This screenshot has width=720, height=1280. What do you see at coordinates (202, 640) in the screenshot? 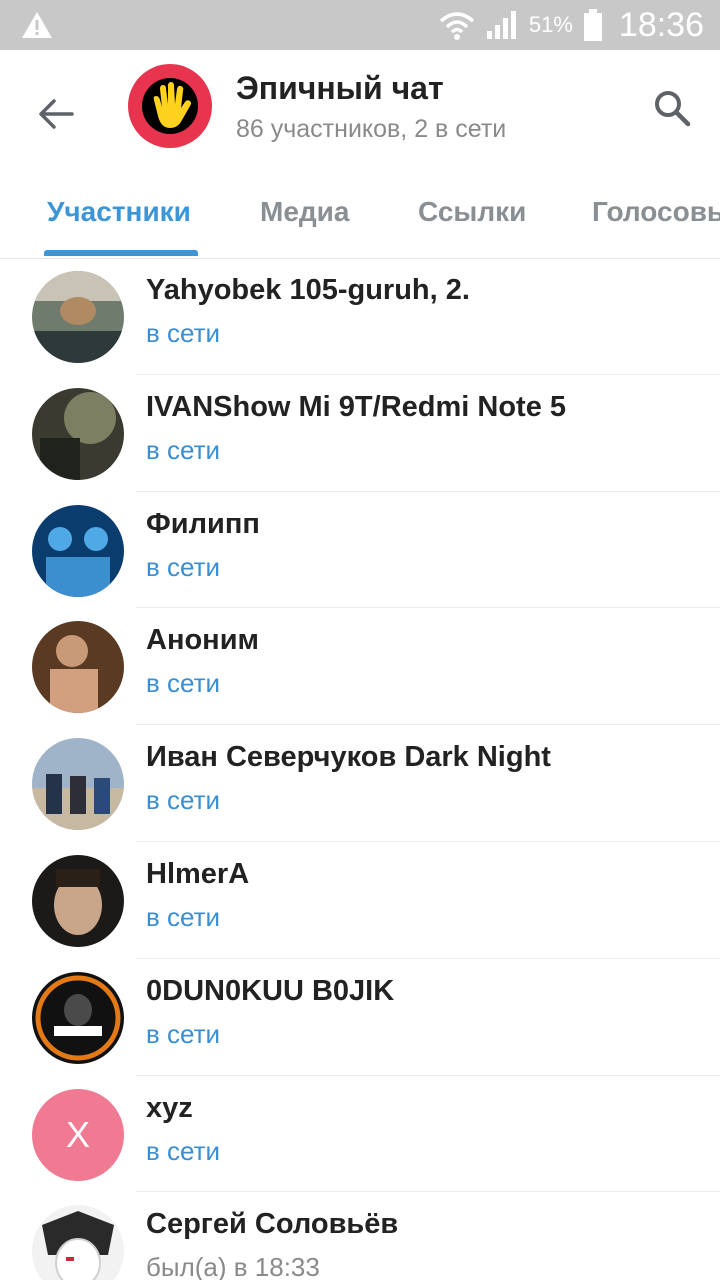
I see `member-name: Аноним` at bounding box center [202, 640].